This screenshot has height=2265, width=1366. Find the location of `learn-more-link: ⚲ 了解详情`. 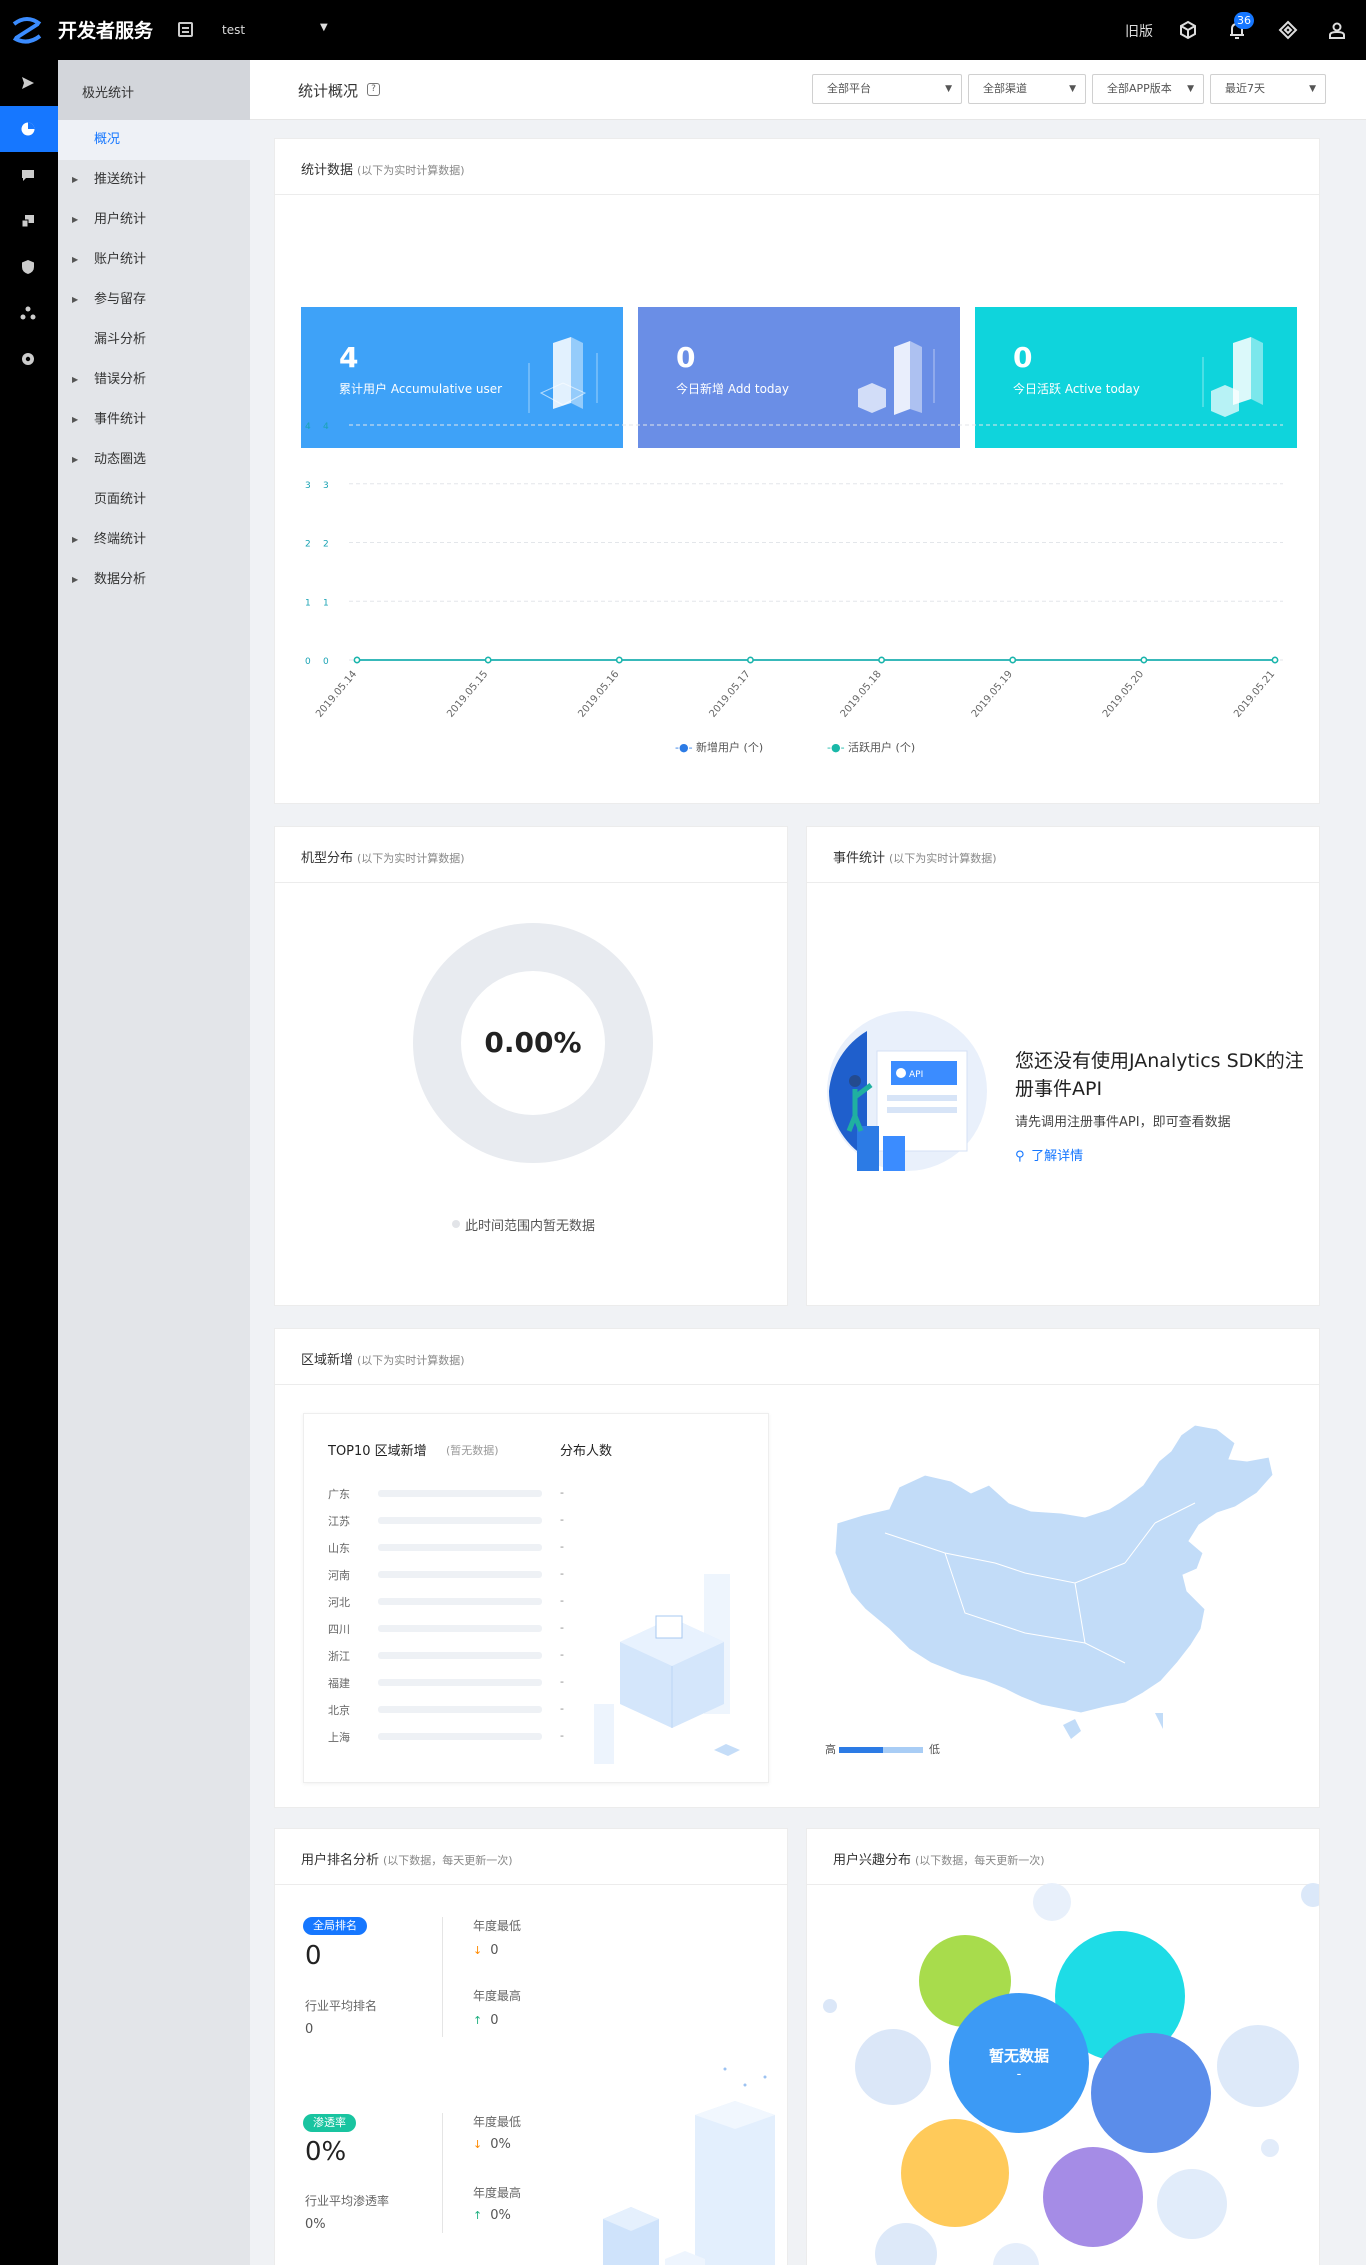

learn-more-link: ⚲ 了解详情 is located at coordinates (1049, 1154).